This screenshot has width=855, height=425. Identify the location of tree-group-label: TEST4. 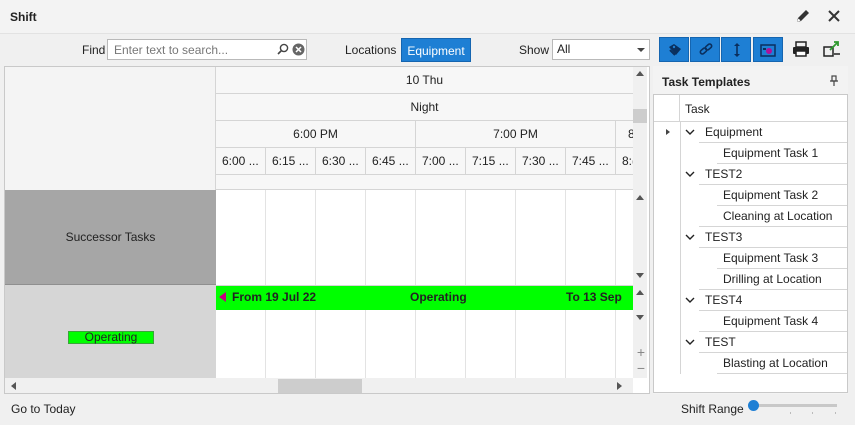
(724, 300).